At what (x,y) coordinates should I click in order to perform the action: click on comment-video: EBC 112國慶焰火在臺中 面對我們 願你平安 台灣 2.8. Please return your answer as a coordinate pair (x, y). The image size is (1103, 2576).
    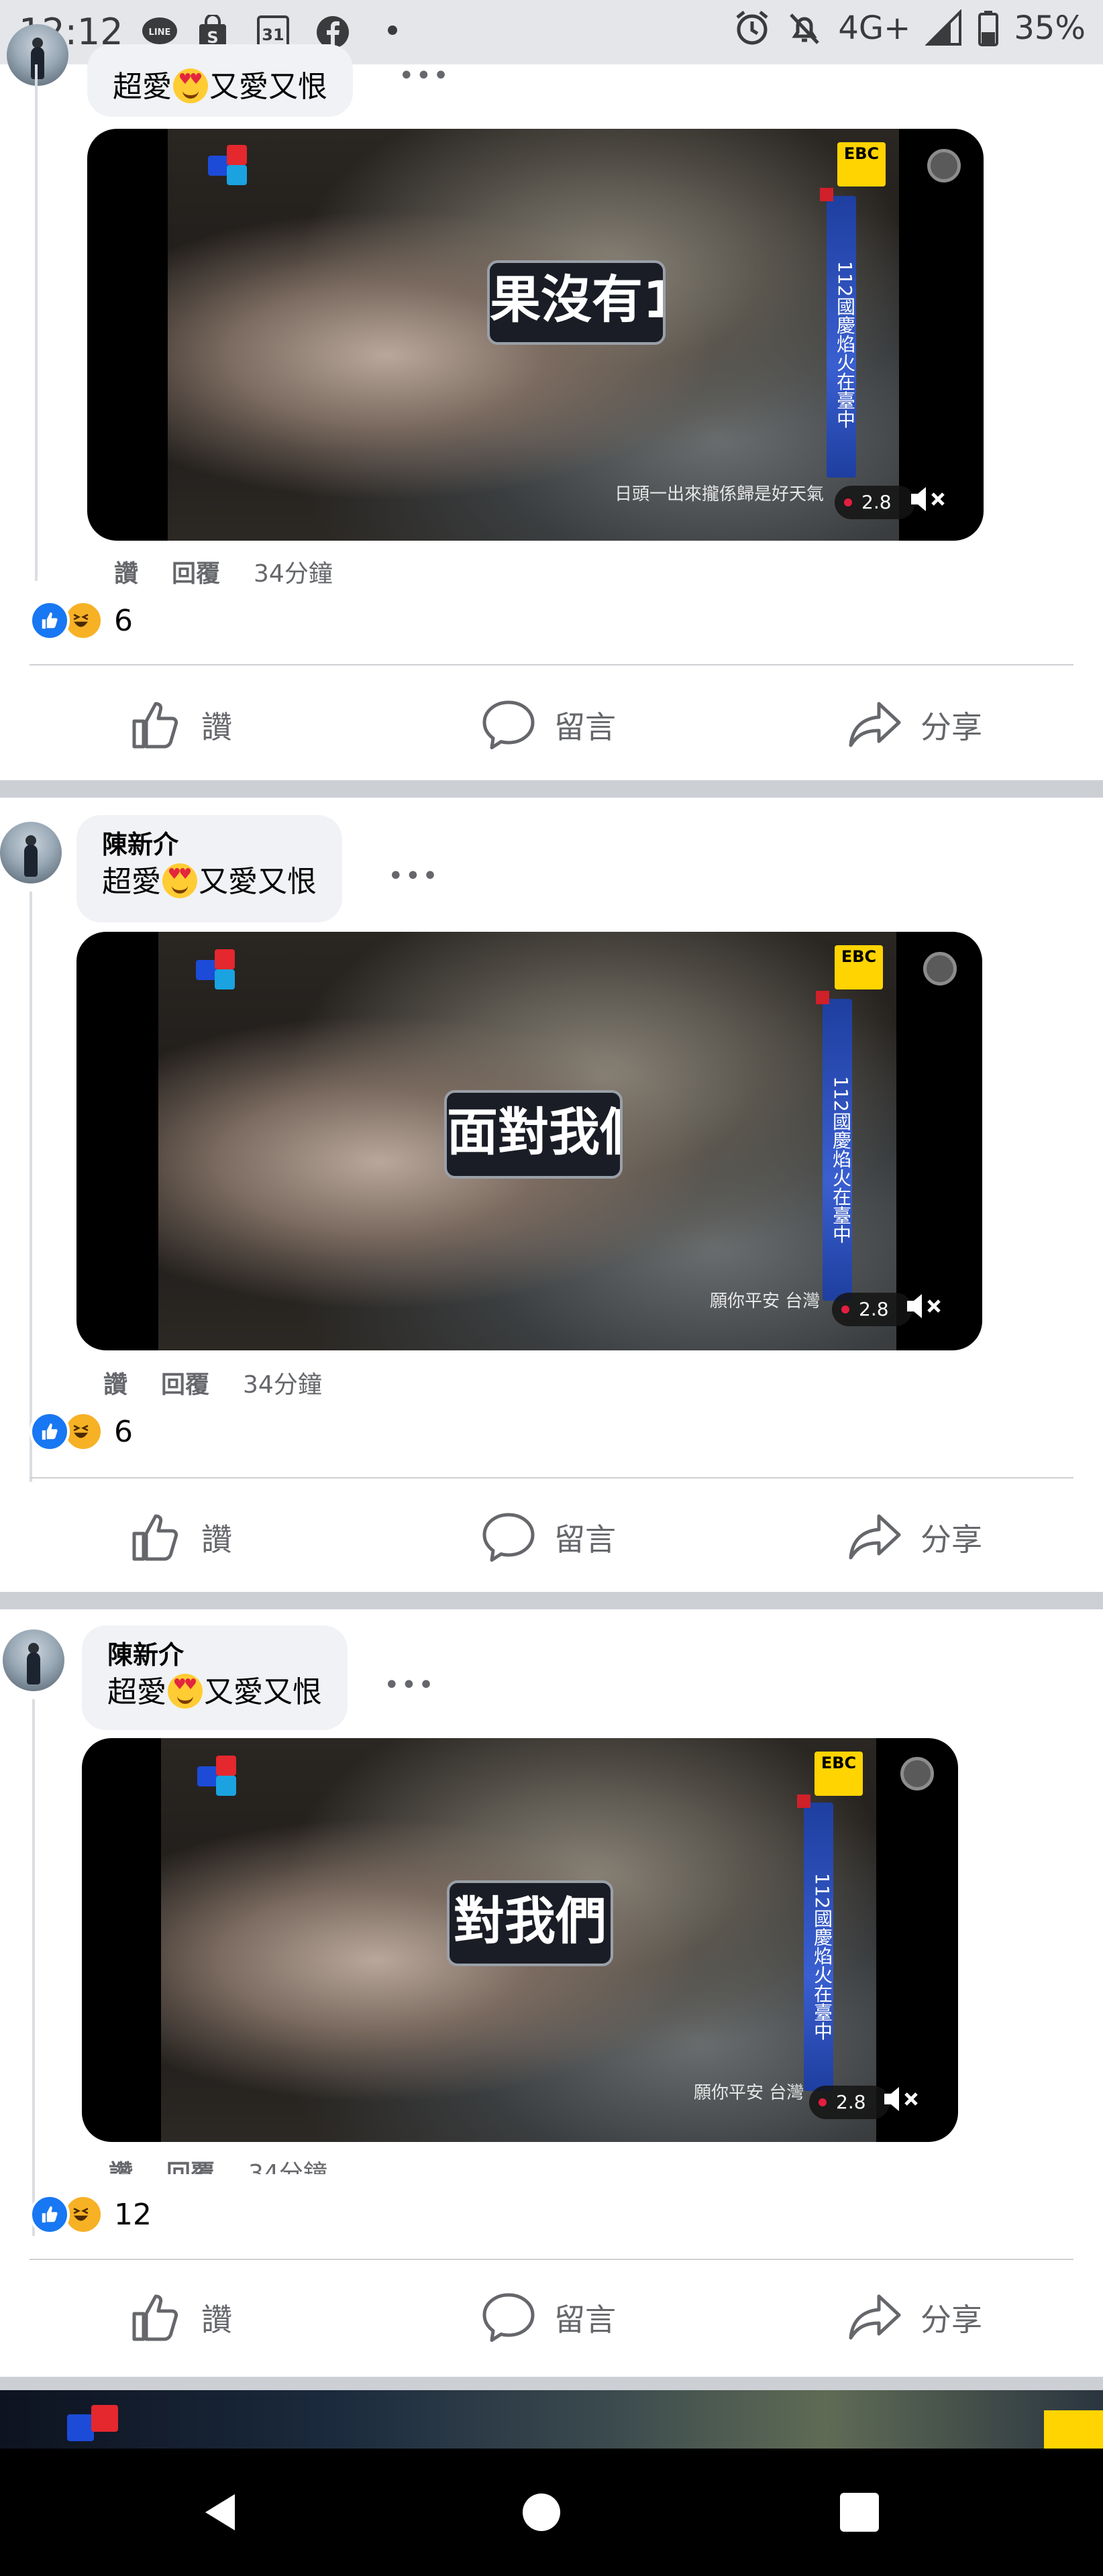
    Looking at the image, I should click on (529, 1141).